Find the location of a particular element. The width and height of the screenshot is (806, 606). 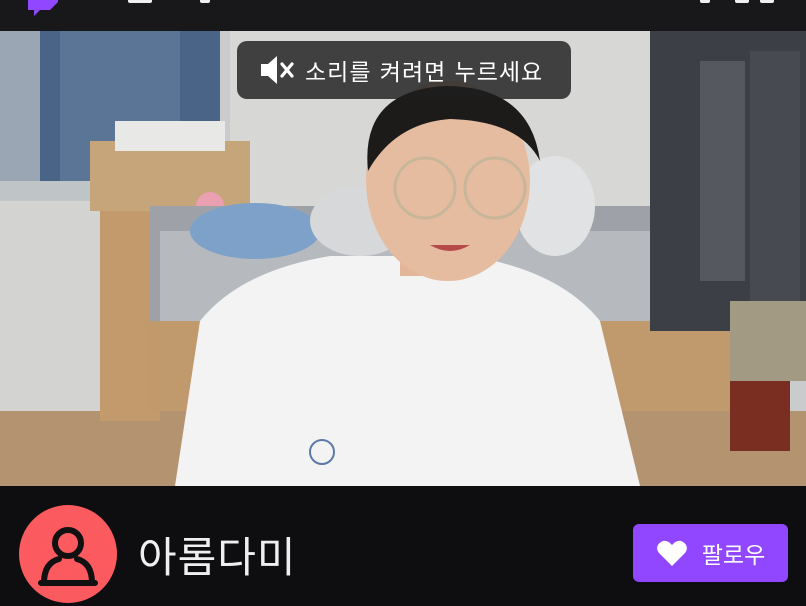

follow-button-label: 팔로우 is located at coordinates (733, 556).